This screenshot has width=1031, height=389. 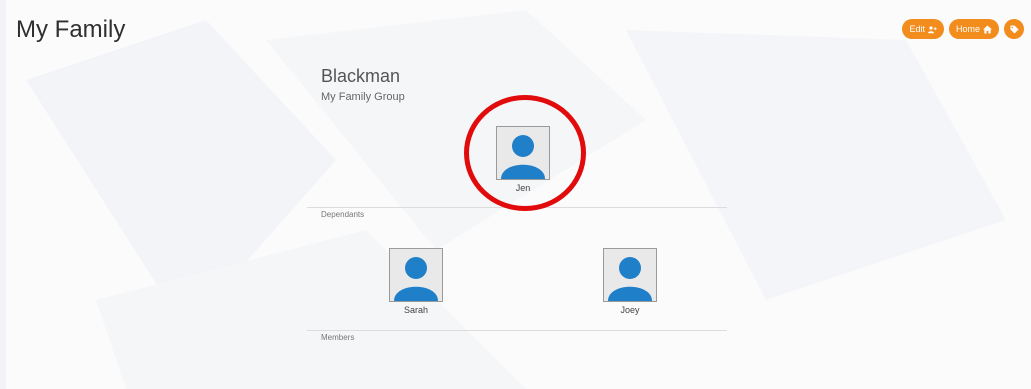 What do you see at coordinates (71, 29) in the screenshot?
I see `page-title: My Family` at bounding box center [71, 29].